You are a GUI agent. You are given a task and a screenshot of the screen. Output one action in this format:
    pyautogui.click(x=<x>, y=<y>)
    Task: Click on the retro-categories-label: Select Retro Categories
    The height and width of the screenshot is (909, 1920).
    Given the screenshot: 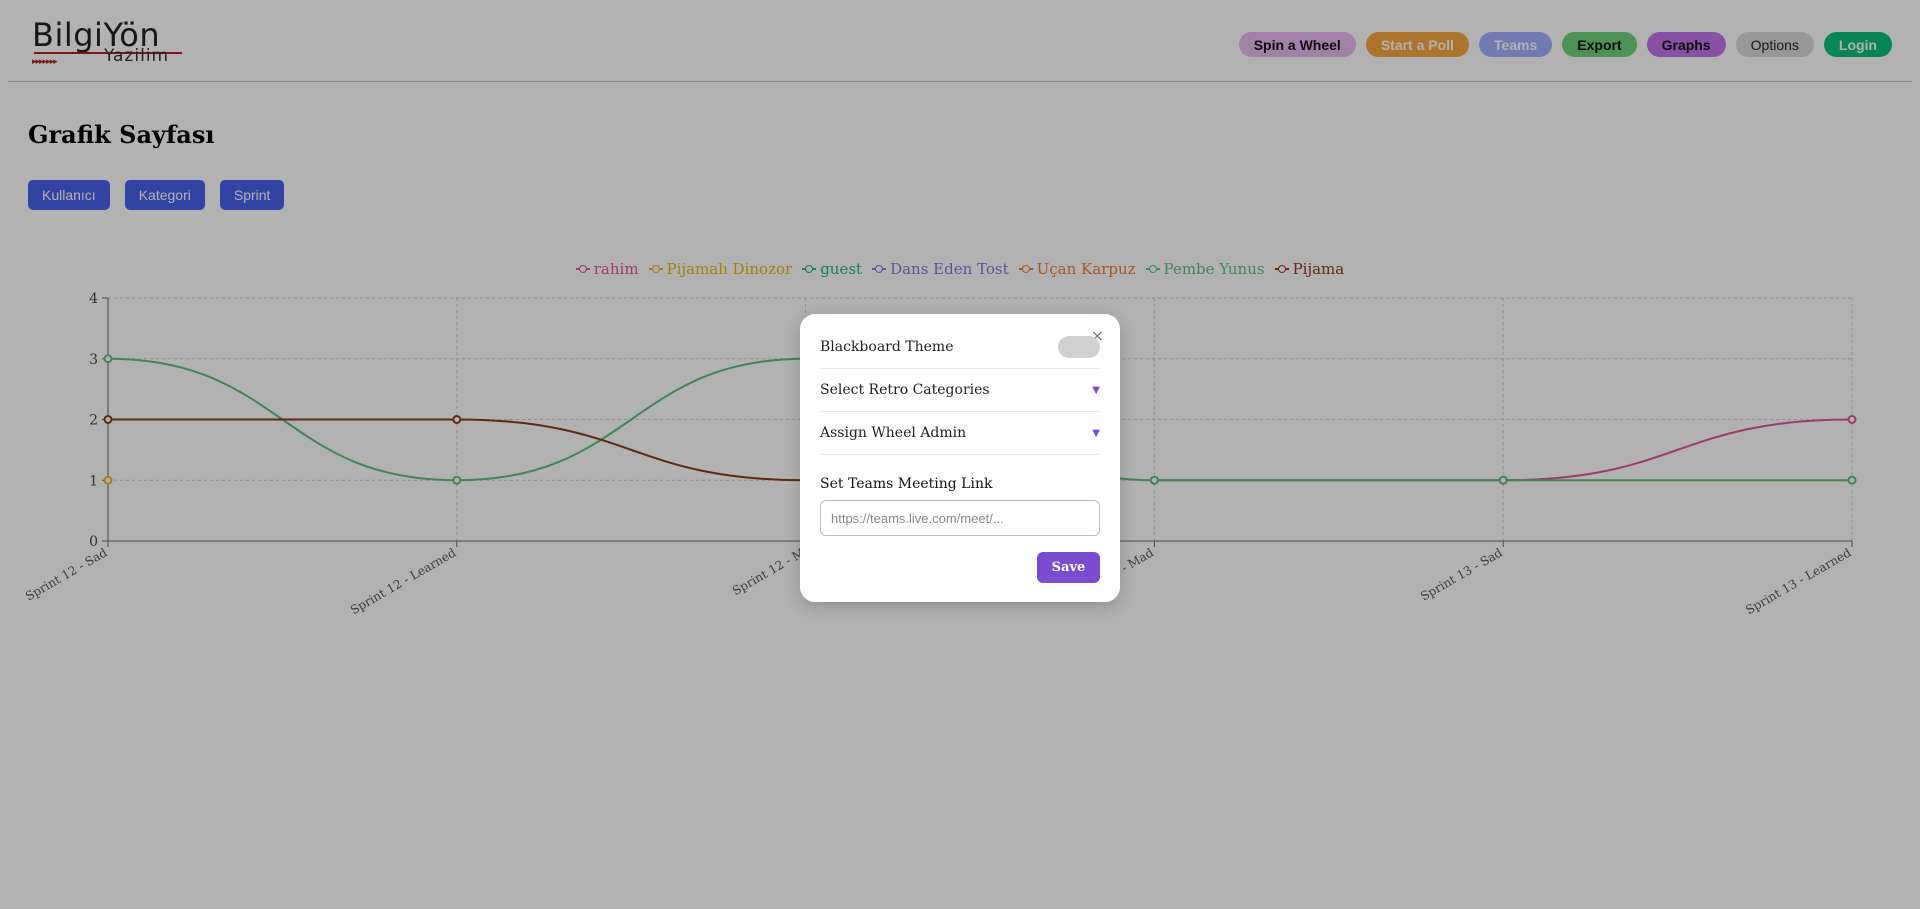 What is the action you would take?
    pyautogui.click(x=905, y=390)
    